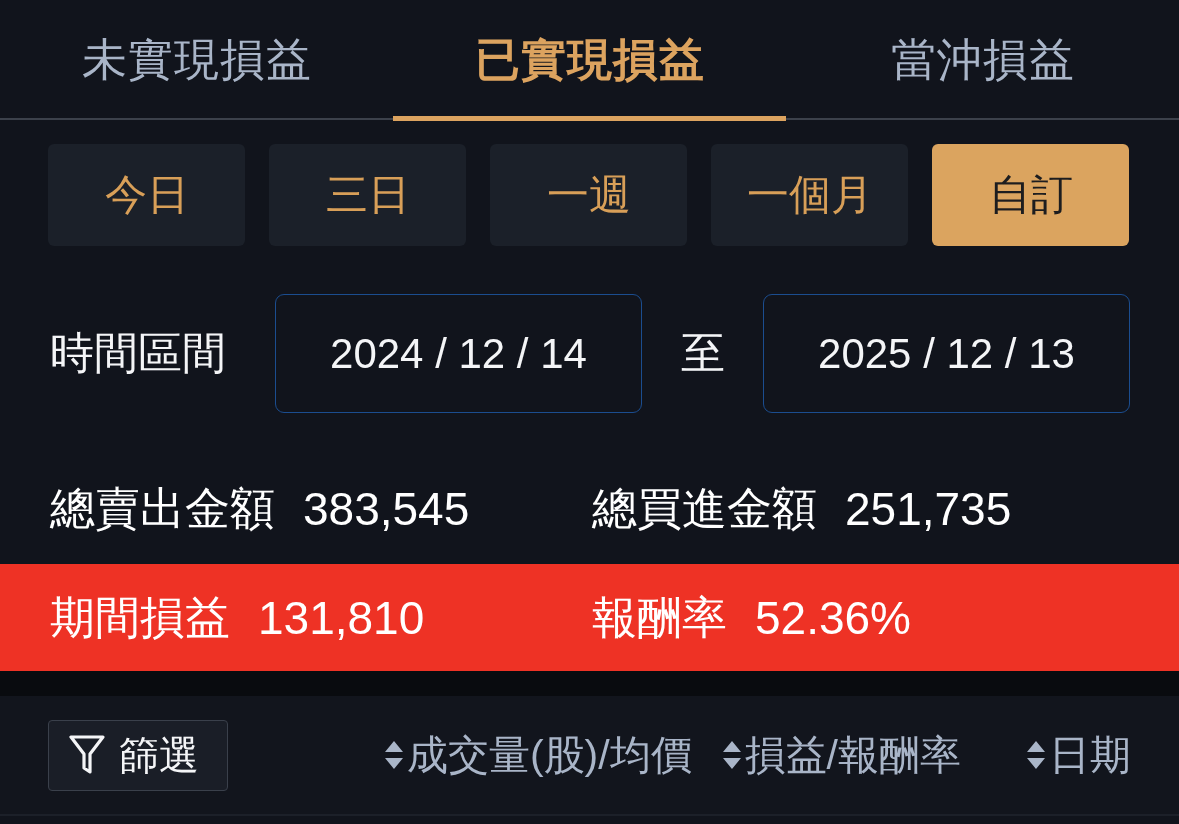 This screenshot has height=824, width=1179. What do you see at coordinates (196, 60) in the screenshot?
I see `tab: 未實現損益` at bounding box center [196, 60].